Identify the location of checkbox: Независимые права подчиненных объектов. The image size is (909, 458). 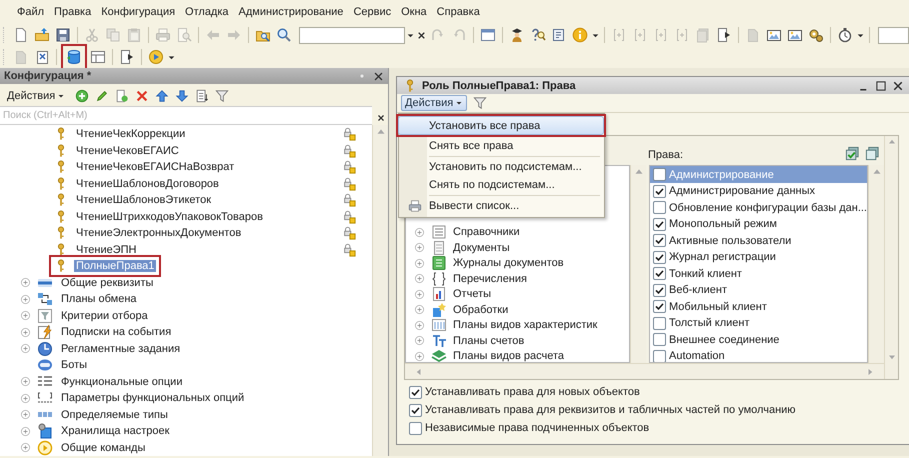
(652, 428).